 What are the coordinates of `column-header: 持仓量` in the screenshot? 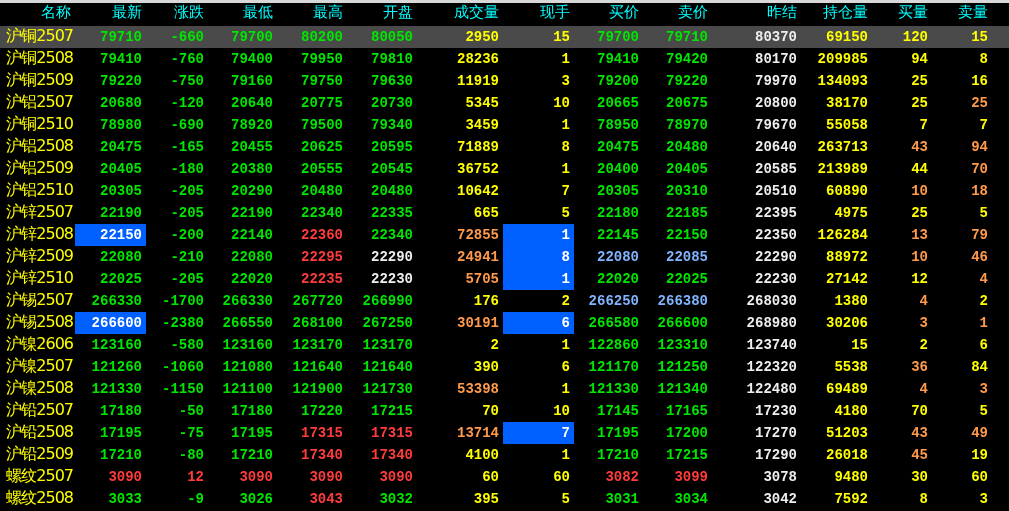 It's located at (836, 14).